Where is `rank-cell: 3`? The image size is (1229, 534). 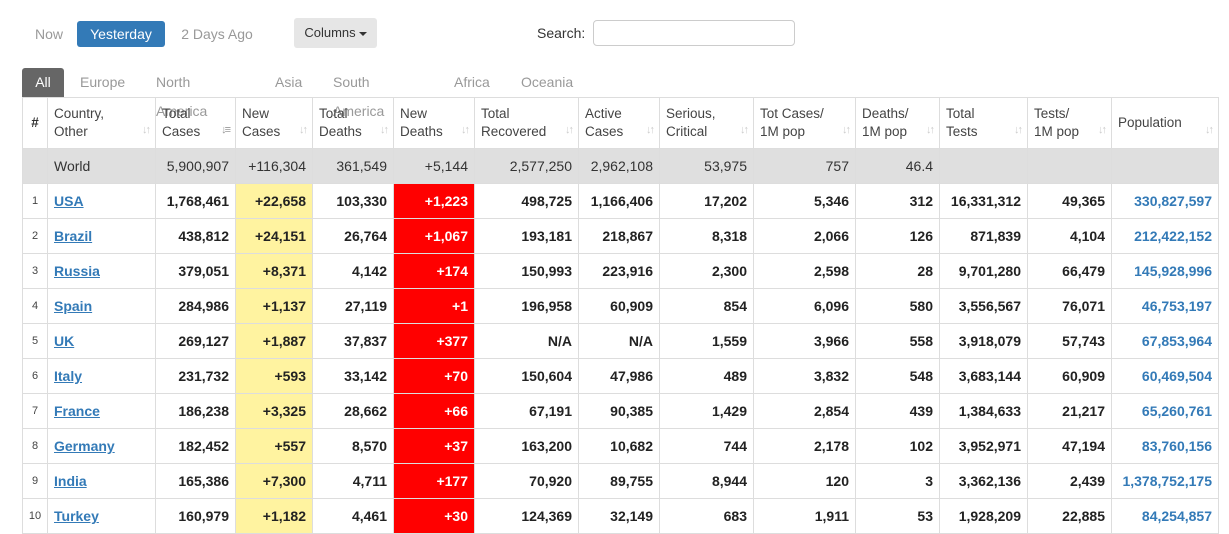
rank-cell: 3 is located at coordinates (35, 271).